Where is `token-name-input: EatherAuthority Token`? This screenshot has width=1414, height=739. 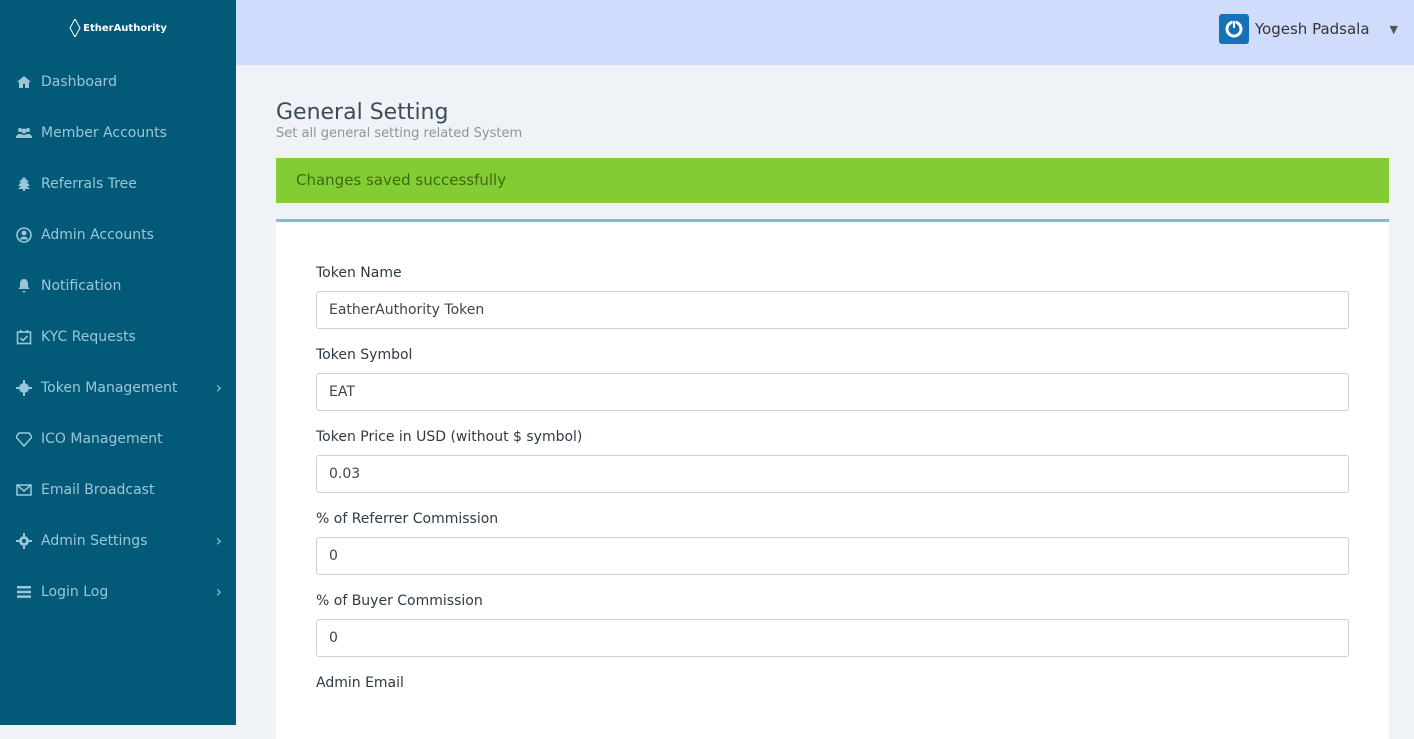 token-name-input: EatherAuthority Token is located at coordinates (832, 310).